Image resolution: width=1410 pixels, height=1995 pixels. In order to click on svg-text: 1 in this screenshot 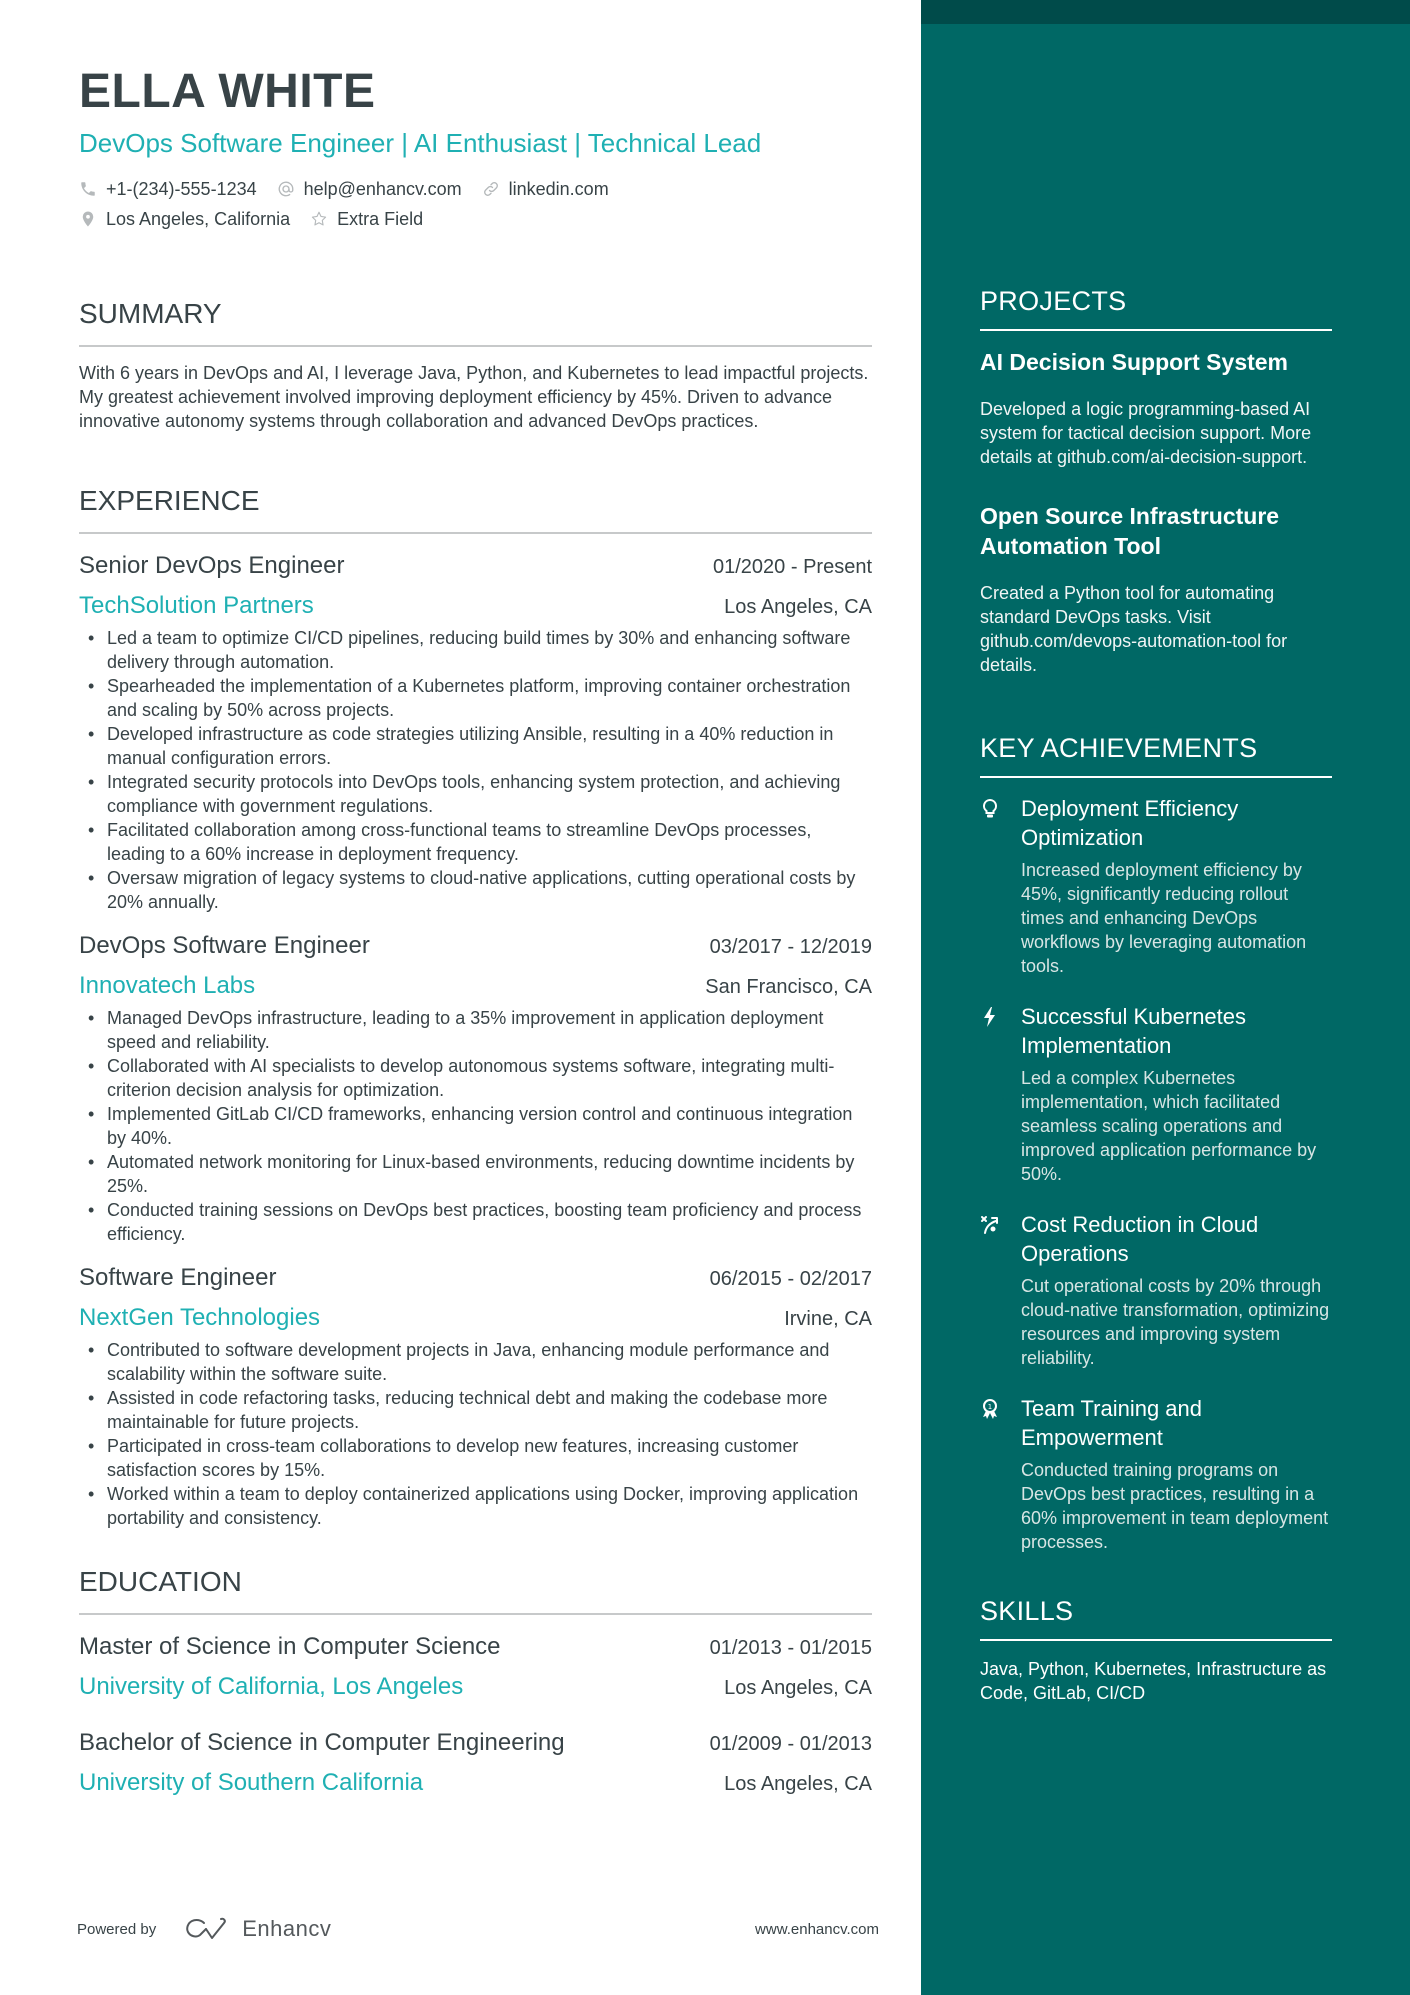, I will do `click(990, 1407)`.